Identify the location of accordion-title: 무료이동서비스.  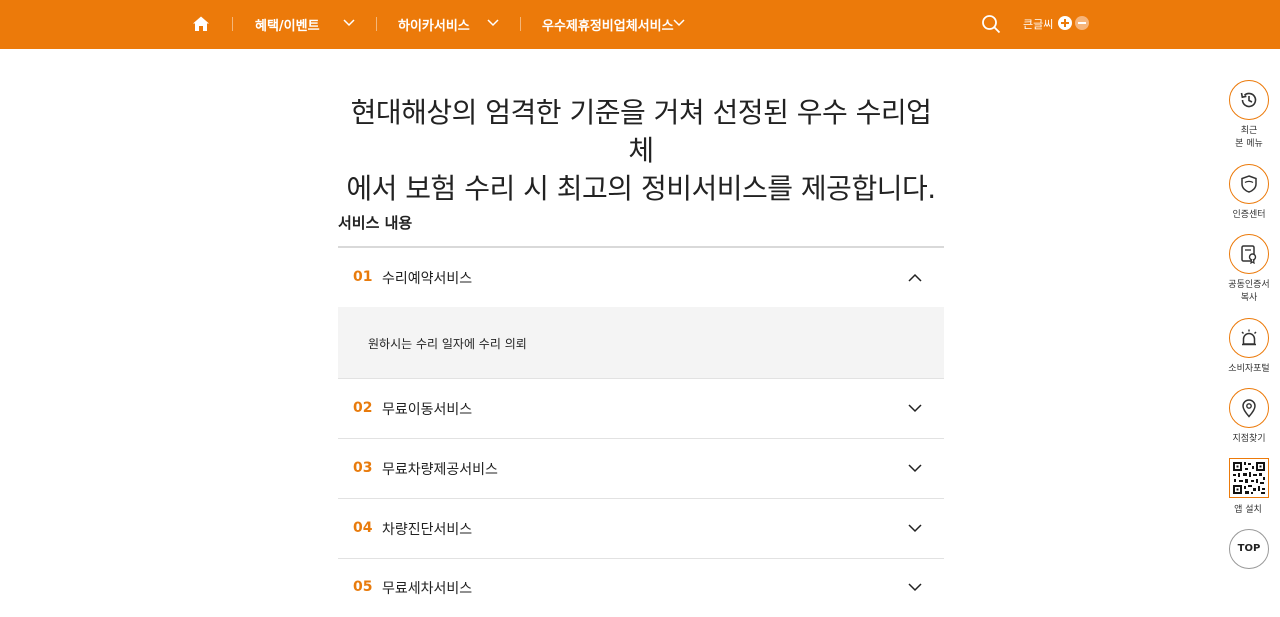
(427, 410).